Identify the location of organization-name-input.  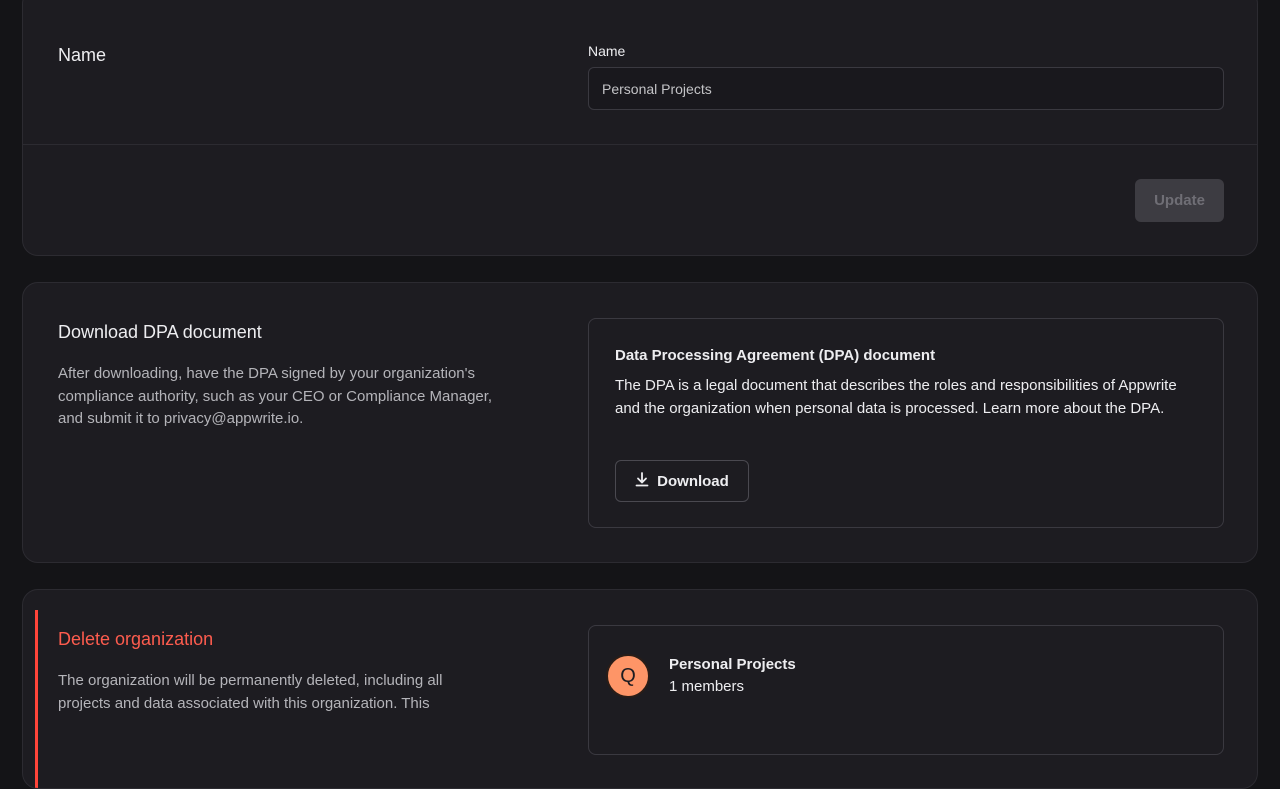
(906, 88).